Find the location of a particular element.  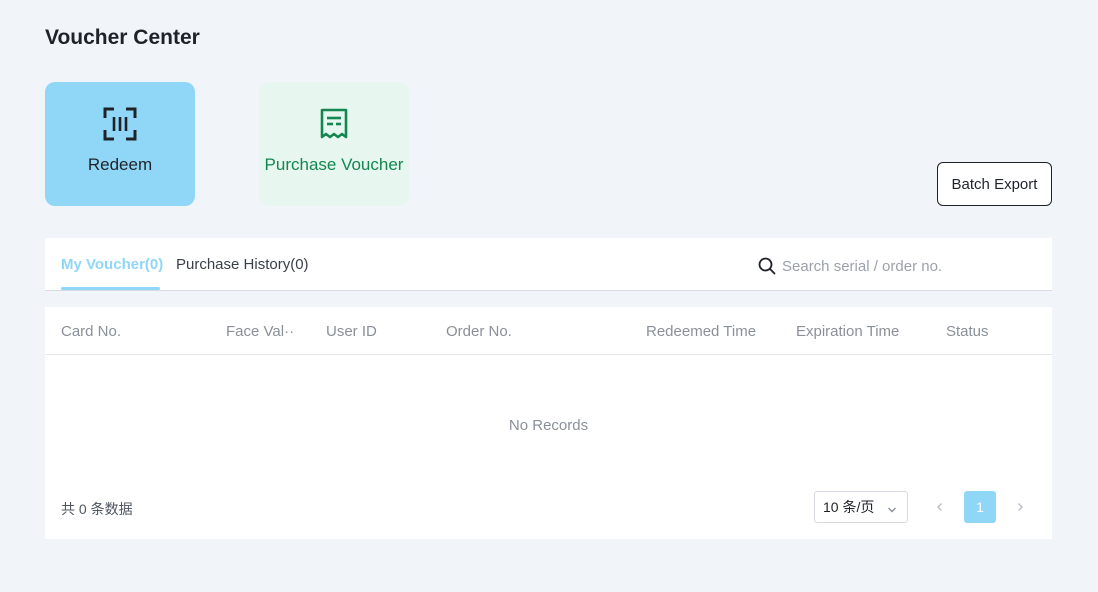

empty-state-text: No Records is located at coordinates (548, 425).